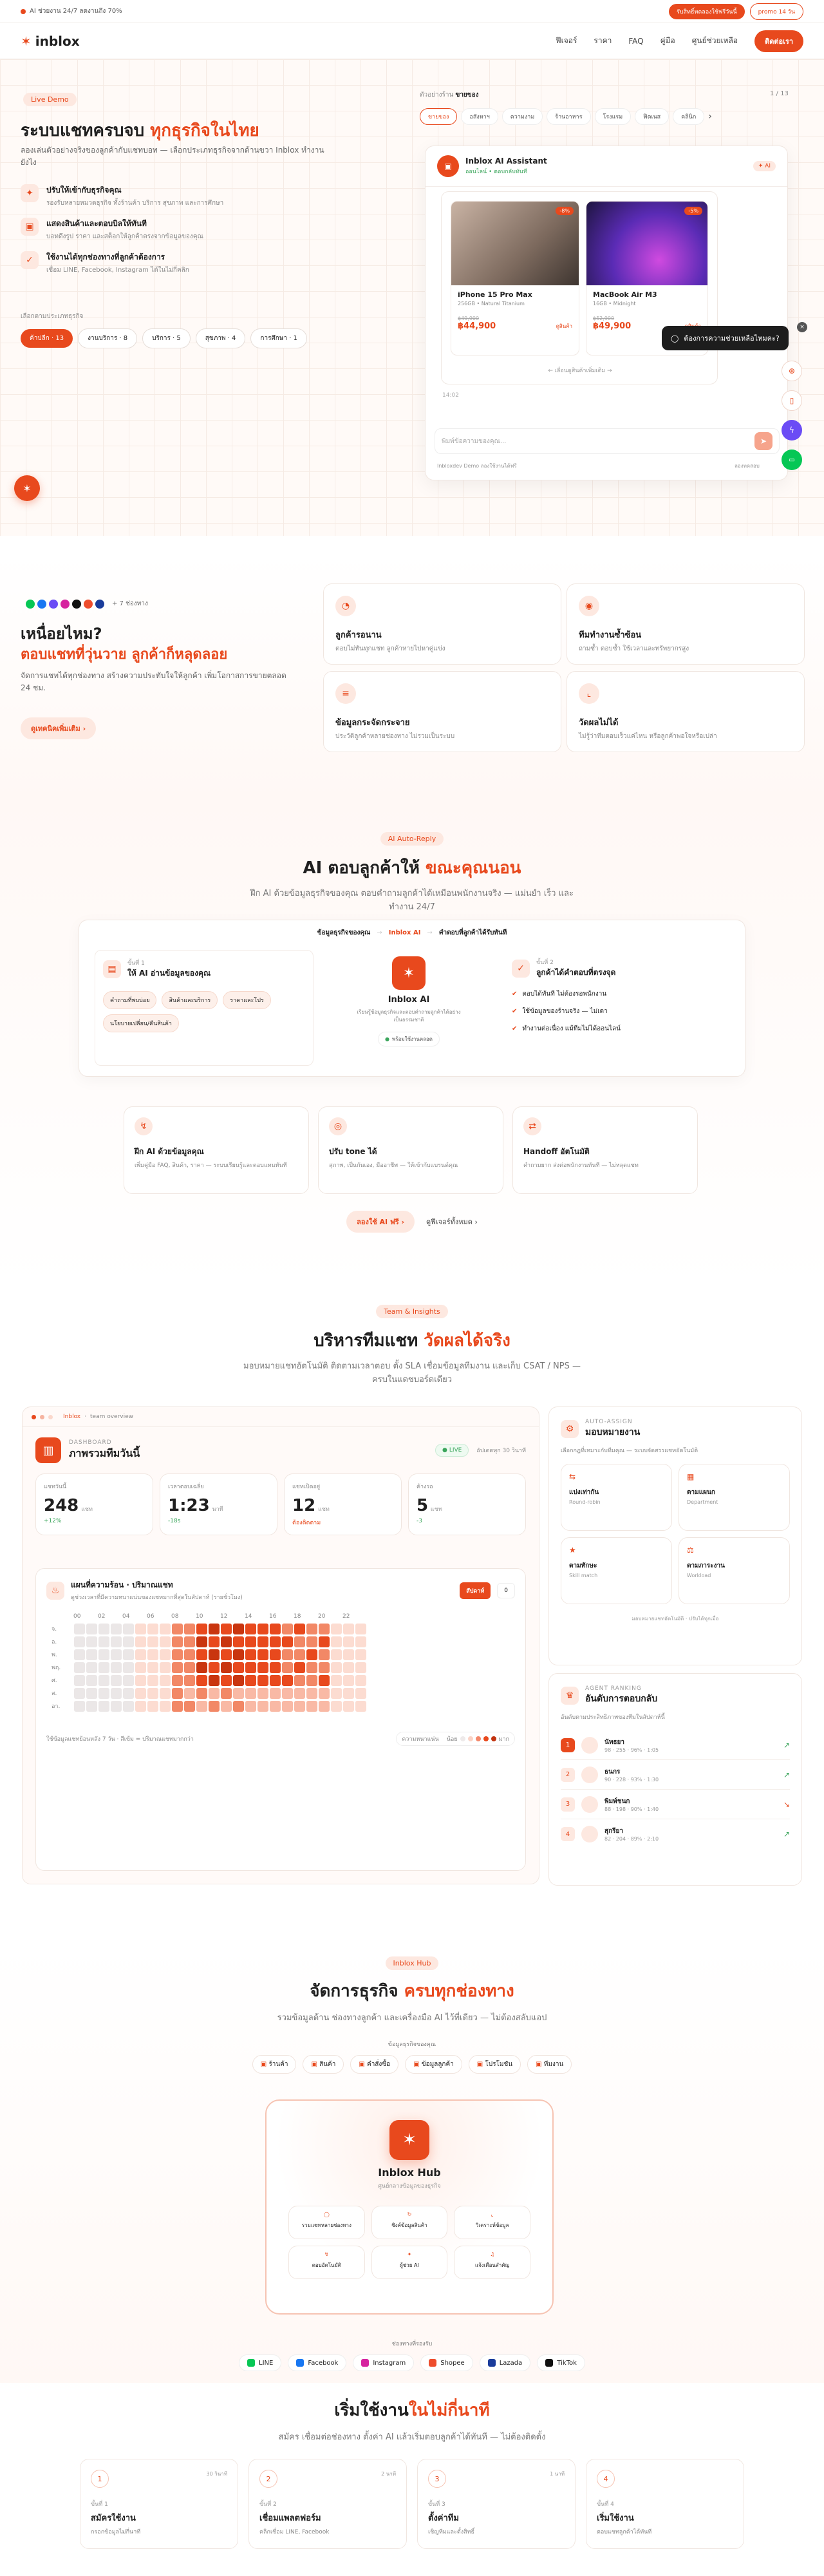 The width and height of the screenshot is (824, 2576). I want to click on data-item-team: ▣ ทีมงาน, so click(549, 2064).